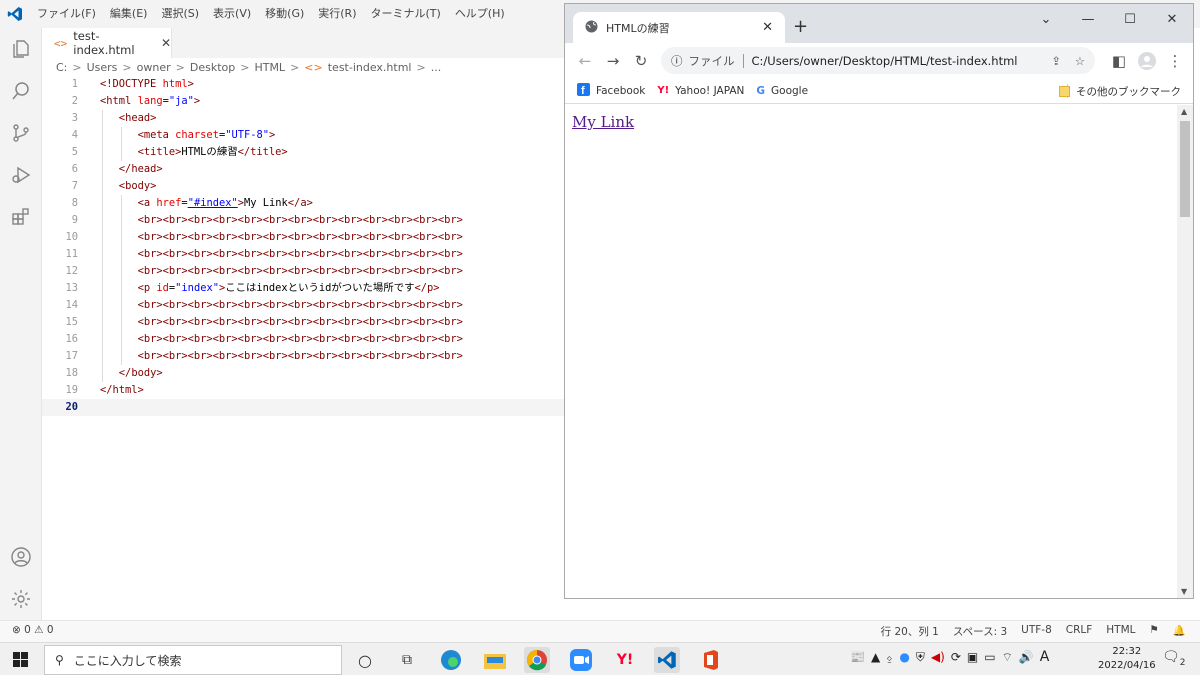 This screenshot has height=675, width=1200. Describe the element at coordinates (212, 67) in the screenshot. I see `breadcrumb-item: Desktop` at that location.